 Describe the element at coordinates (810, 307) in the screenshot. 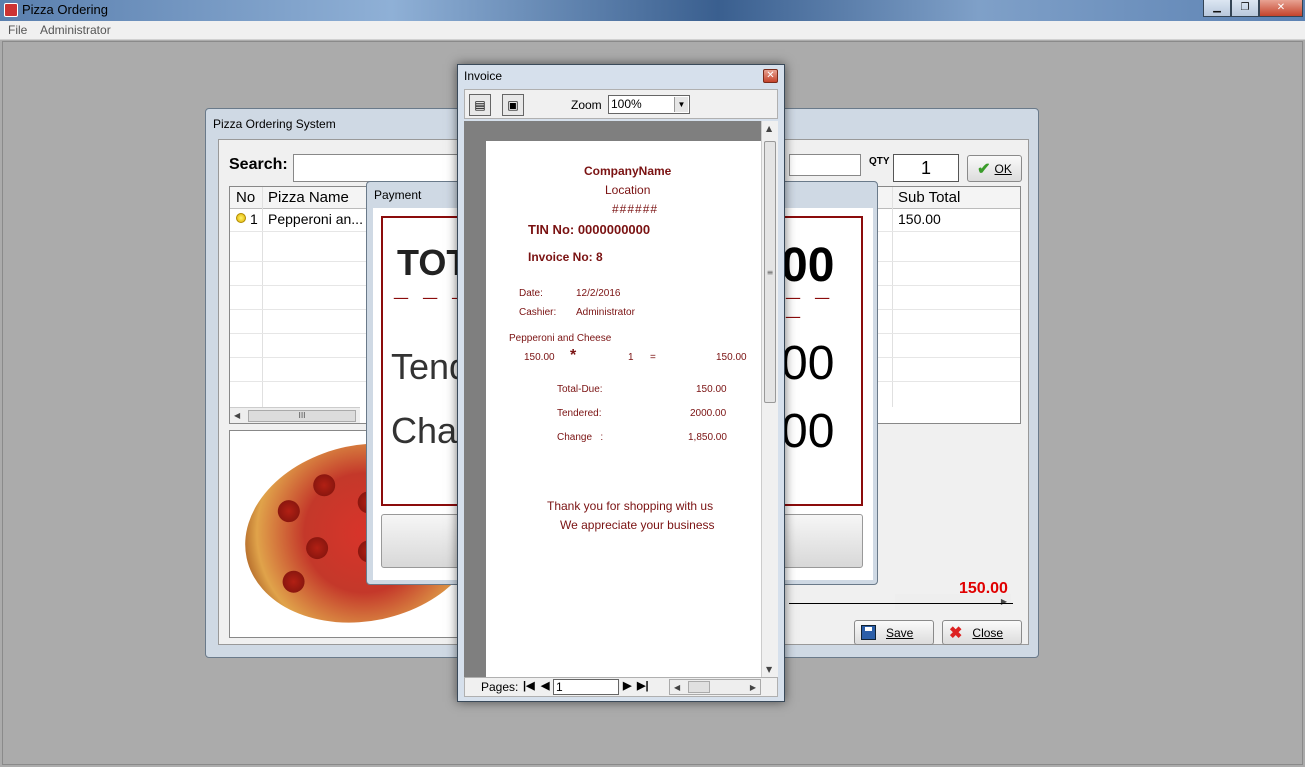

I see `total-dash-line-right: — — —` at that location.